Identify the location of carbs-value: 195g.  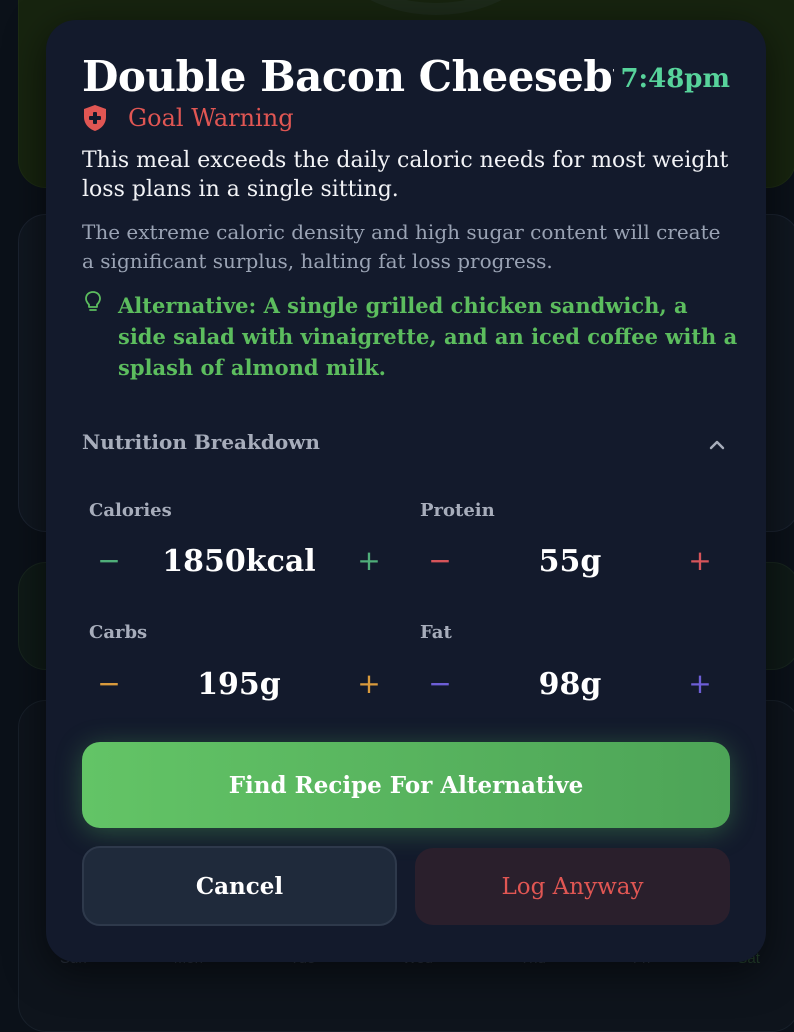
(239, 684).